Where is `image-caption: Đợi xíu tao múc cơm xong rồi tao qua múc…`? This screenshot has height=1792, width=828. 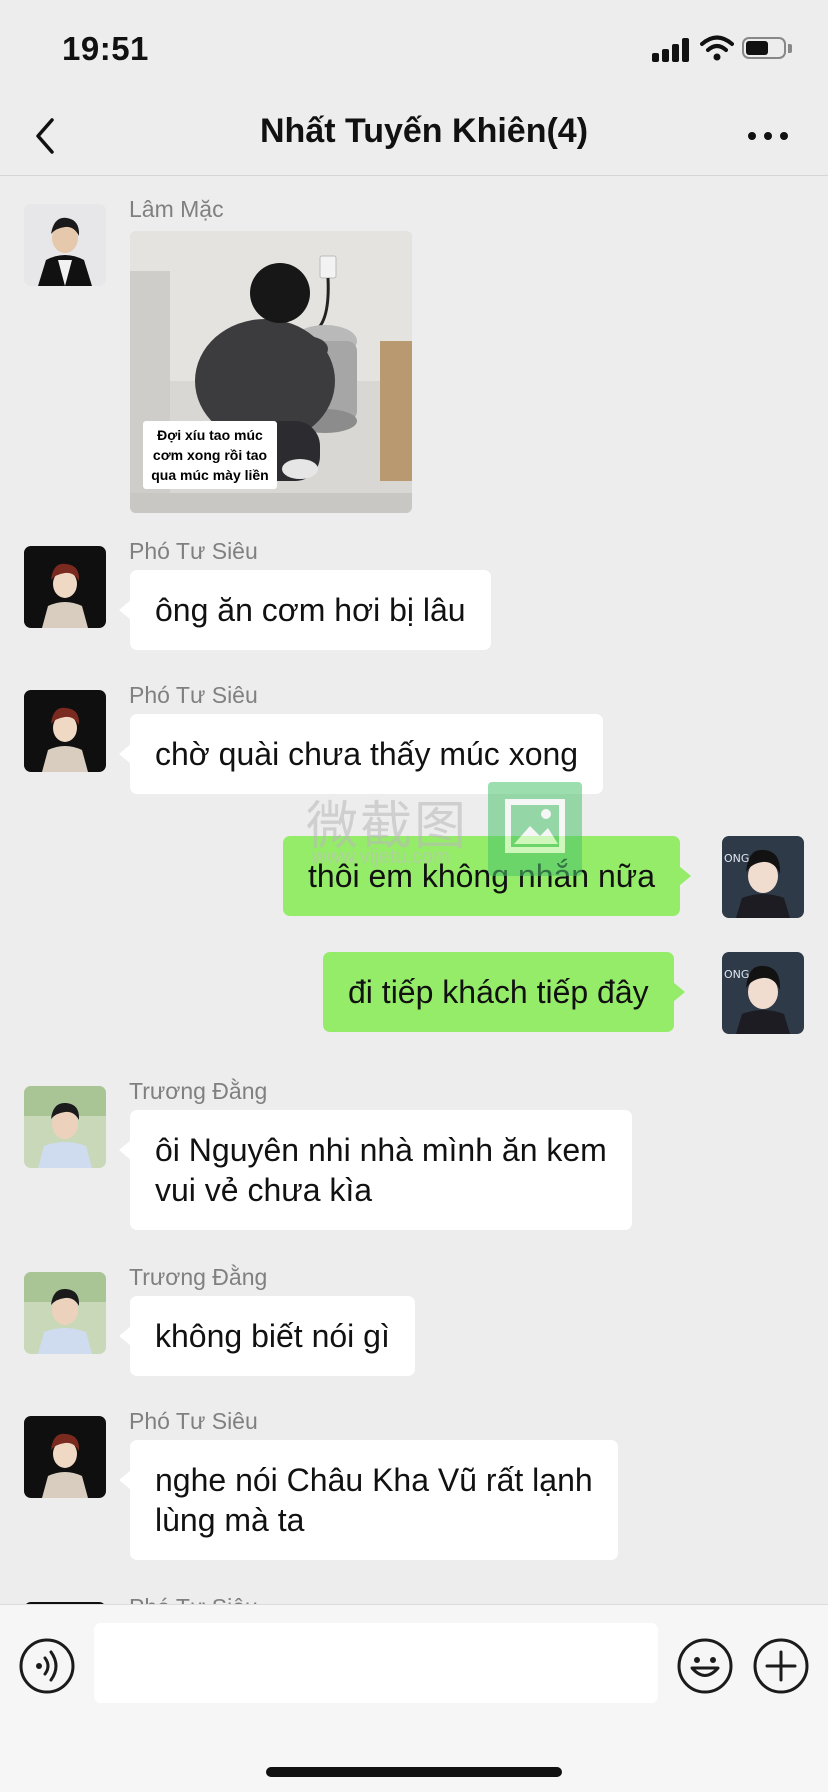 image-caption: Đợi xíu tao múc cơm xong rồi tao qua múc… is located at coordinates (210, 455).